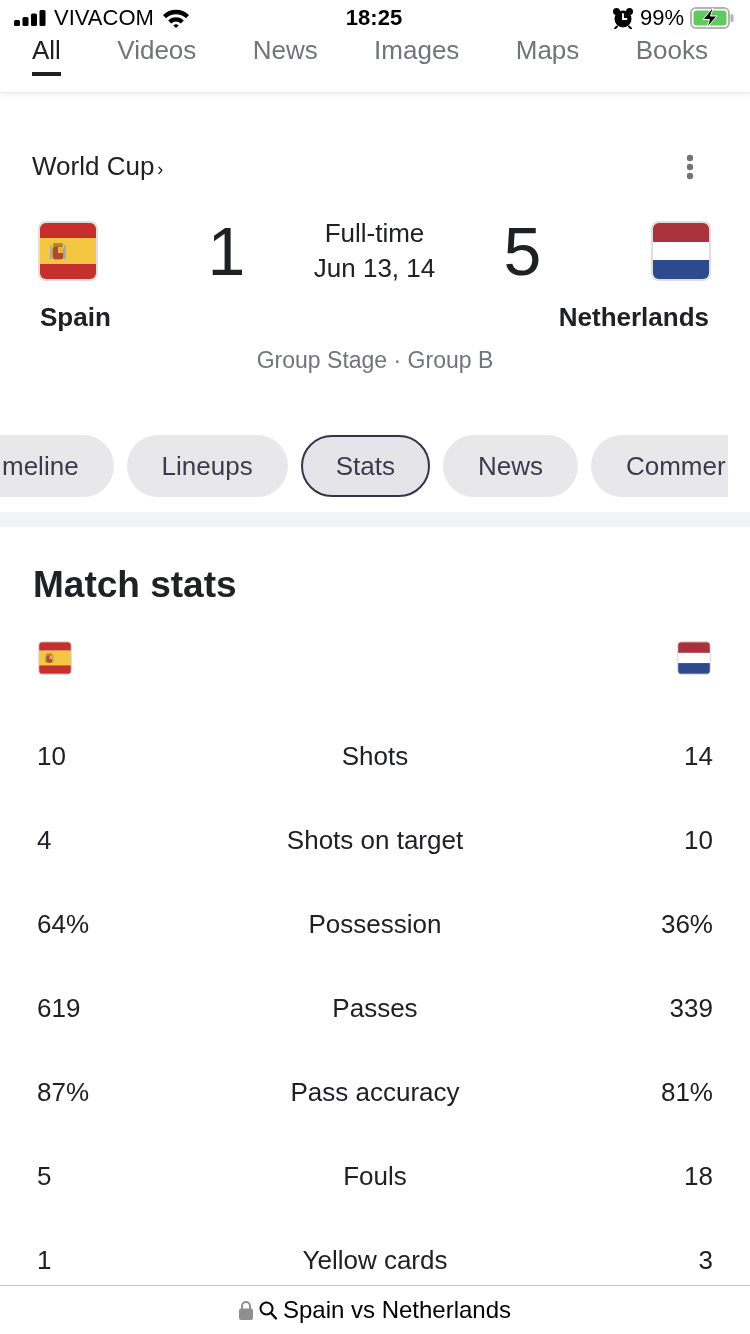 The height and width of the screenshot is (1334, 750). What do you see at coordinates (705, 1260) in the screenshot?
I see `stat-value: 3` at bounding box center [705, 1260].